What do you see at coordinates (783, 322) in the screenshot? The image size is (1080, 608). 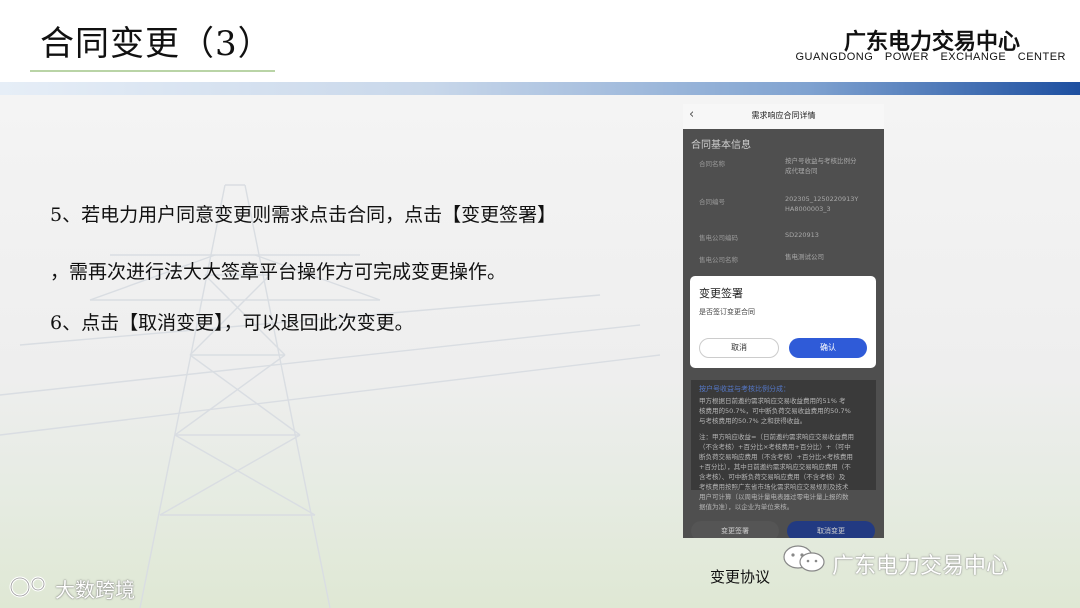 I see `confirm-dialog: 变更签署 是否签订变更合同 取消 确认` at bounding box center [783, 322].